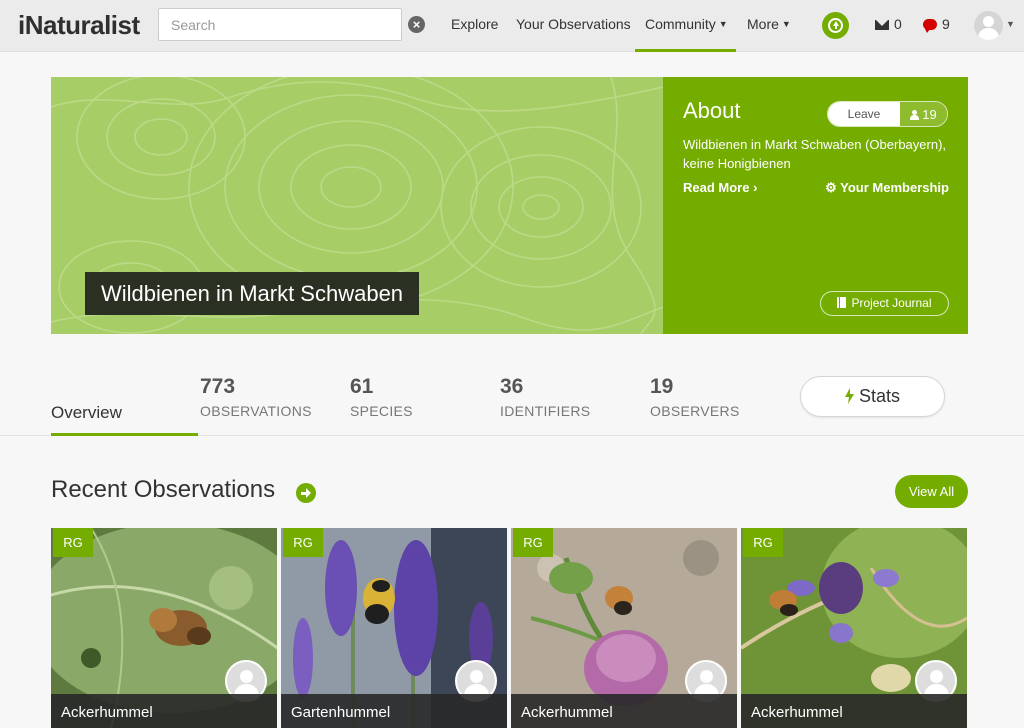  What do you see at coordinates (882, 25) in the screenshot?
I see `envelope-icon` at bounding box center [882, 25].